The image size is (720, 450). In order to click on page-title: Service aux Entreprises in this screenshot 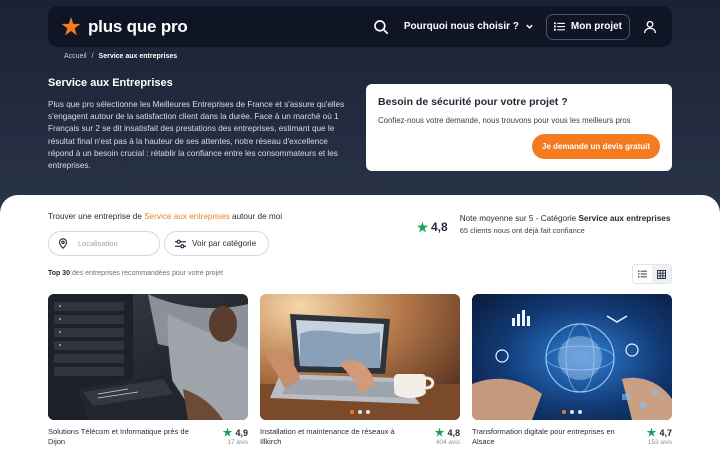, I will do `click(110, 83)`.